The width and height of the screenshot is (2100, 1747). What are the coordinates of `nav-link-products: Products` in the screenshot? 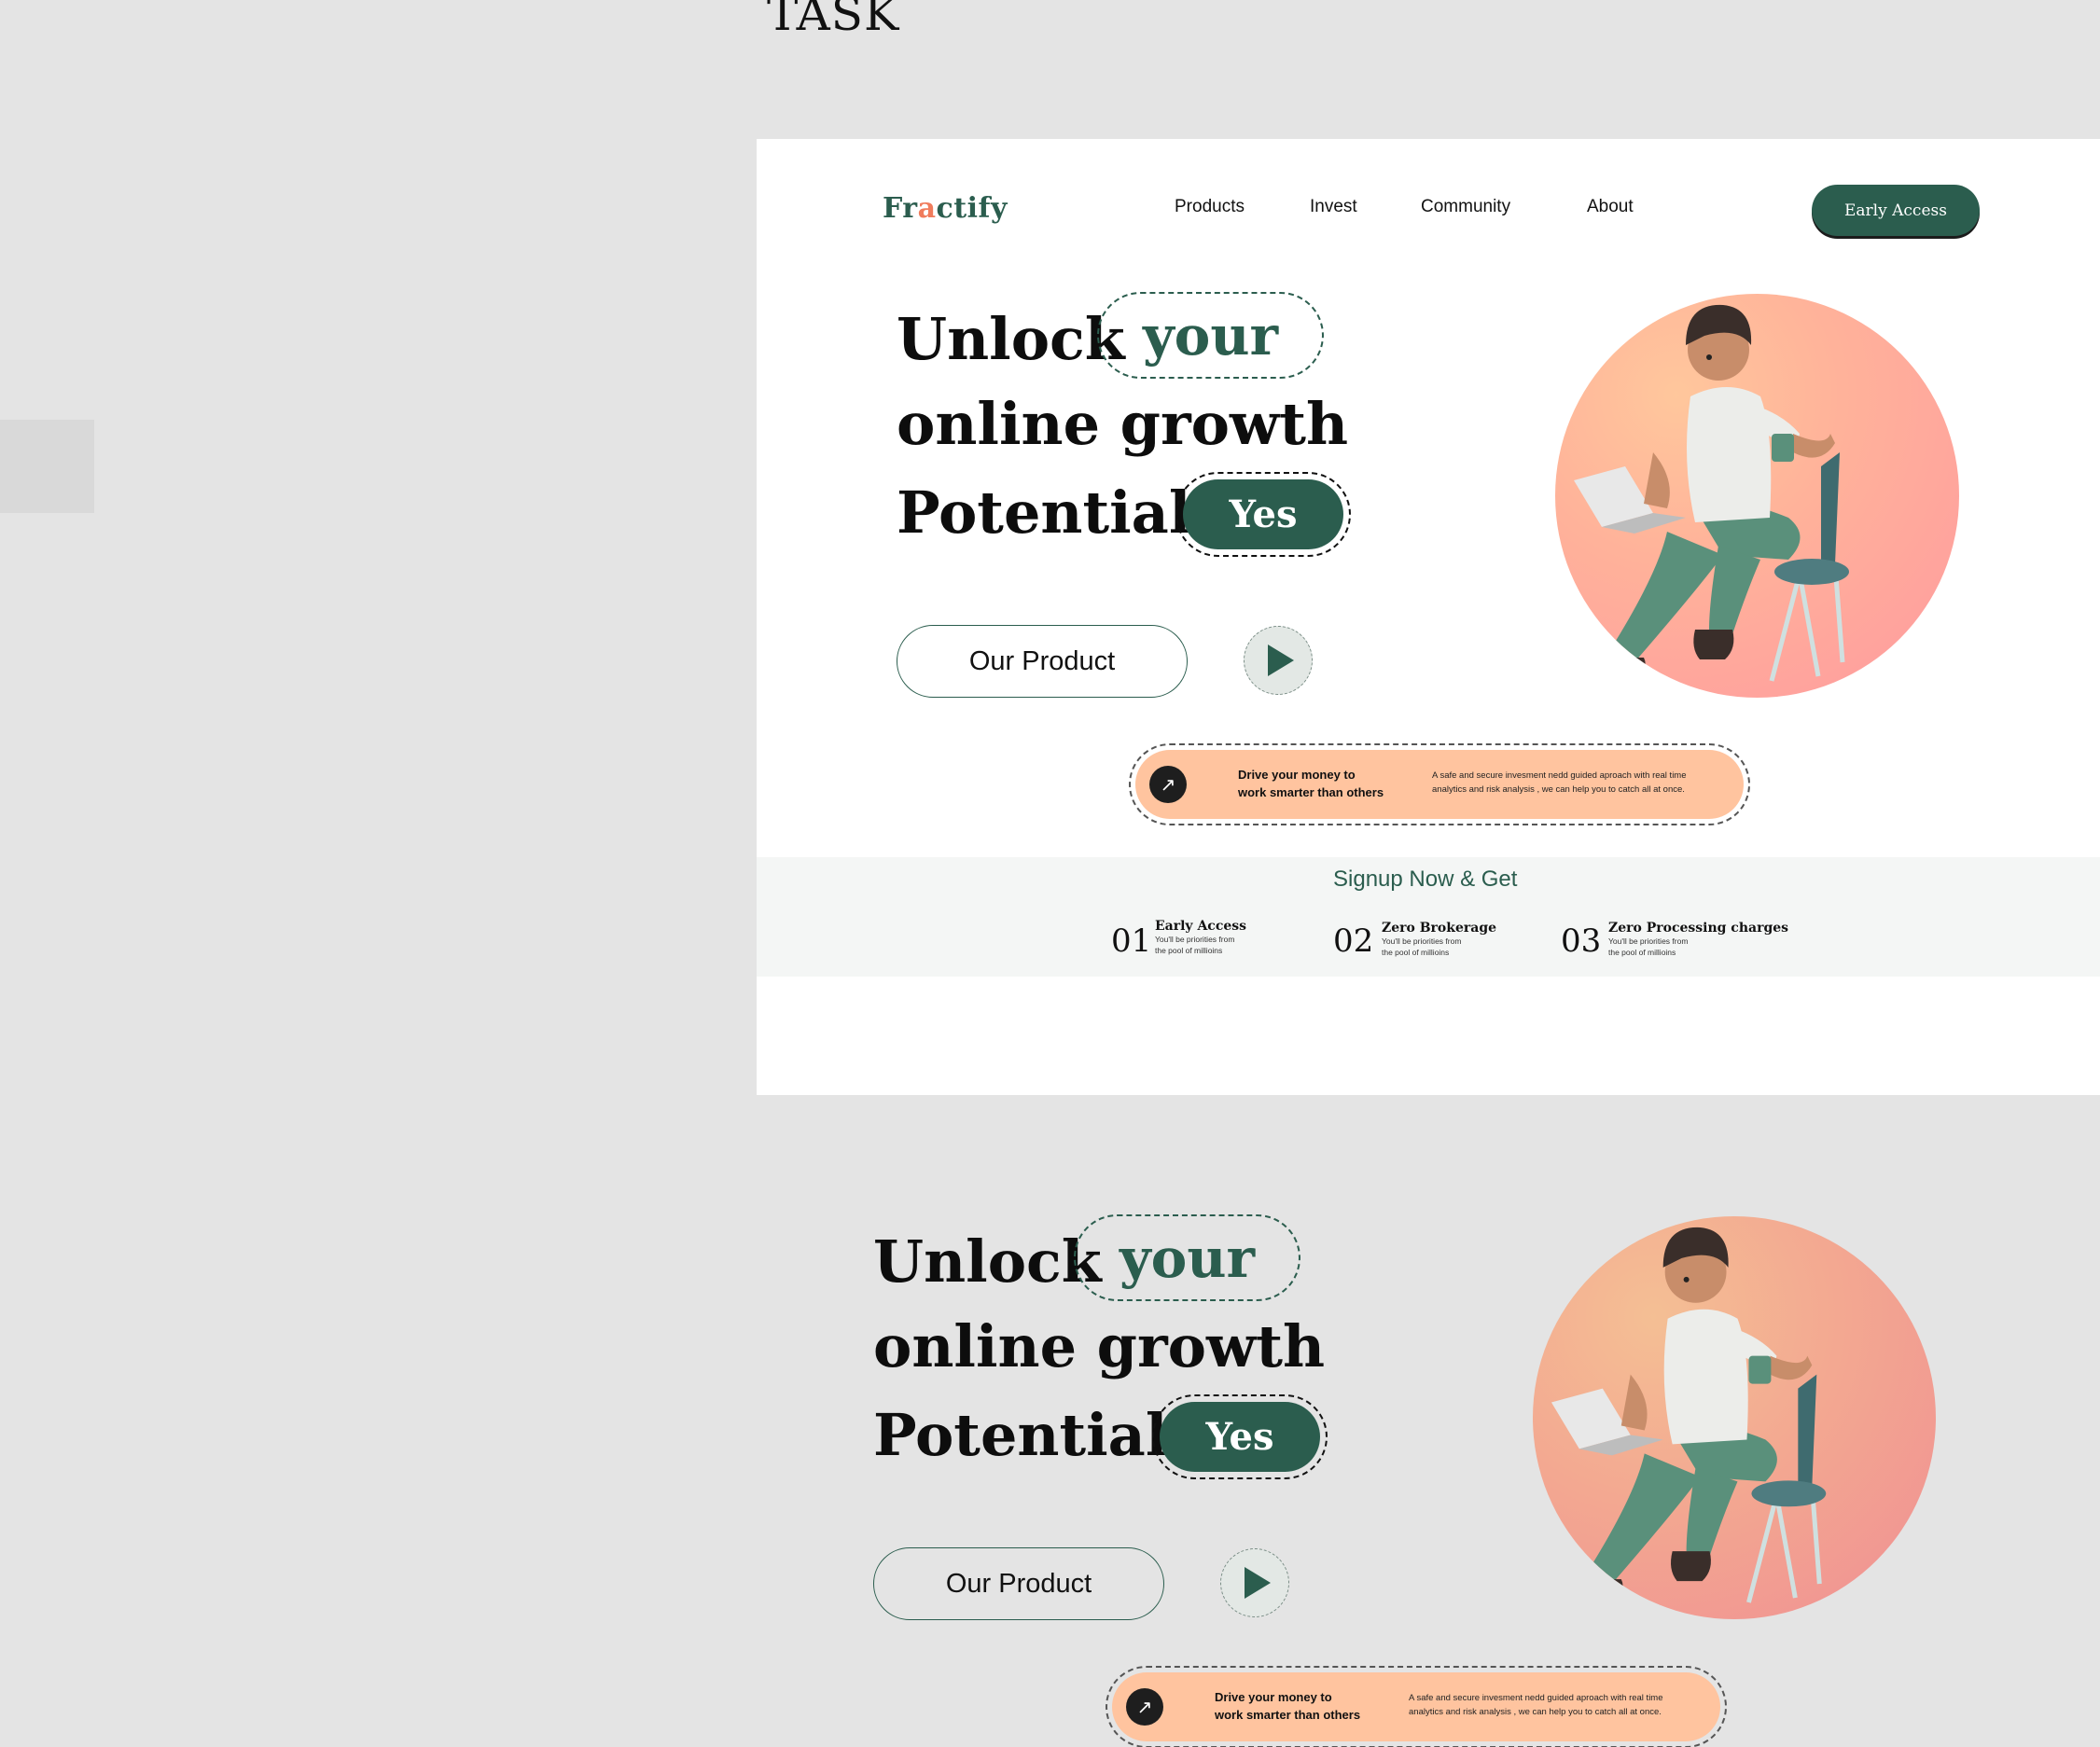 It's located at (1210, 207).